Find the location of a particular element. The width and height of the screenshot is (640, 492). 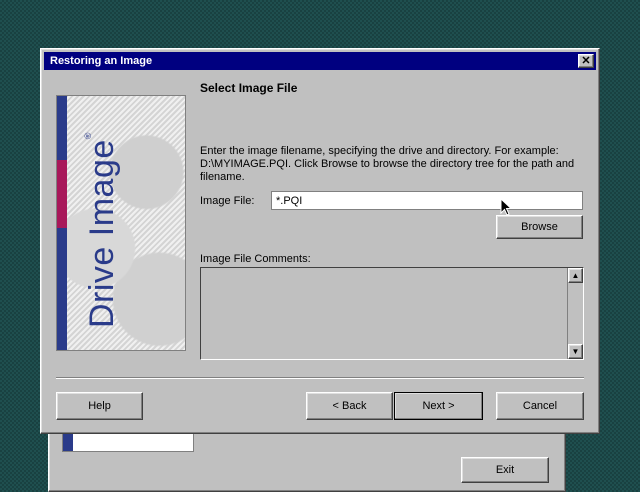

image-file-comments-label: Image File Comments: is located at coordinates (255, 259).